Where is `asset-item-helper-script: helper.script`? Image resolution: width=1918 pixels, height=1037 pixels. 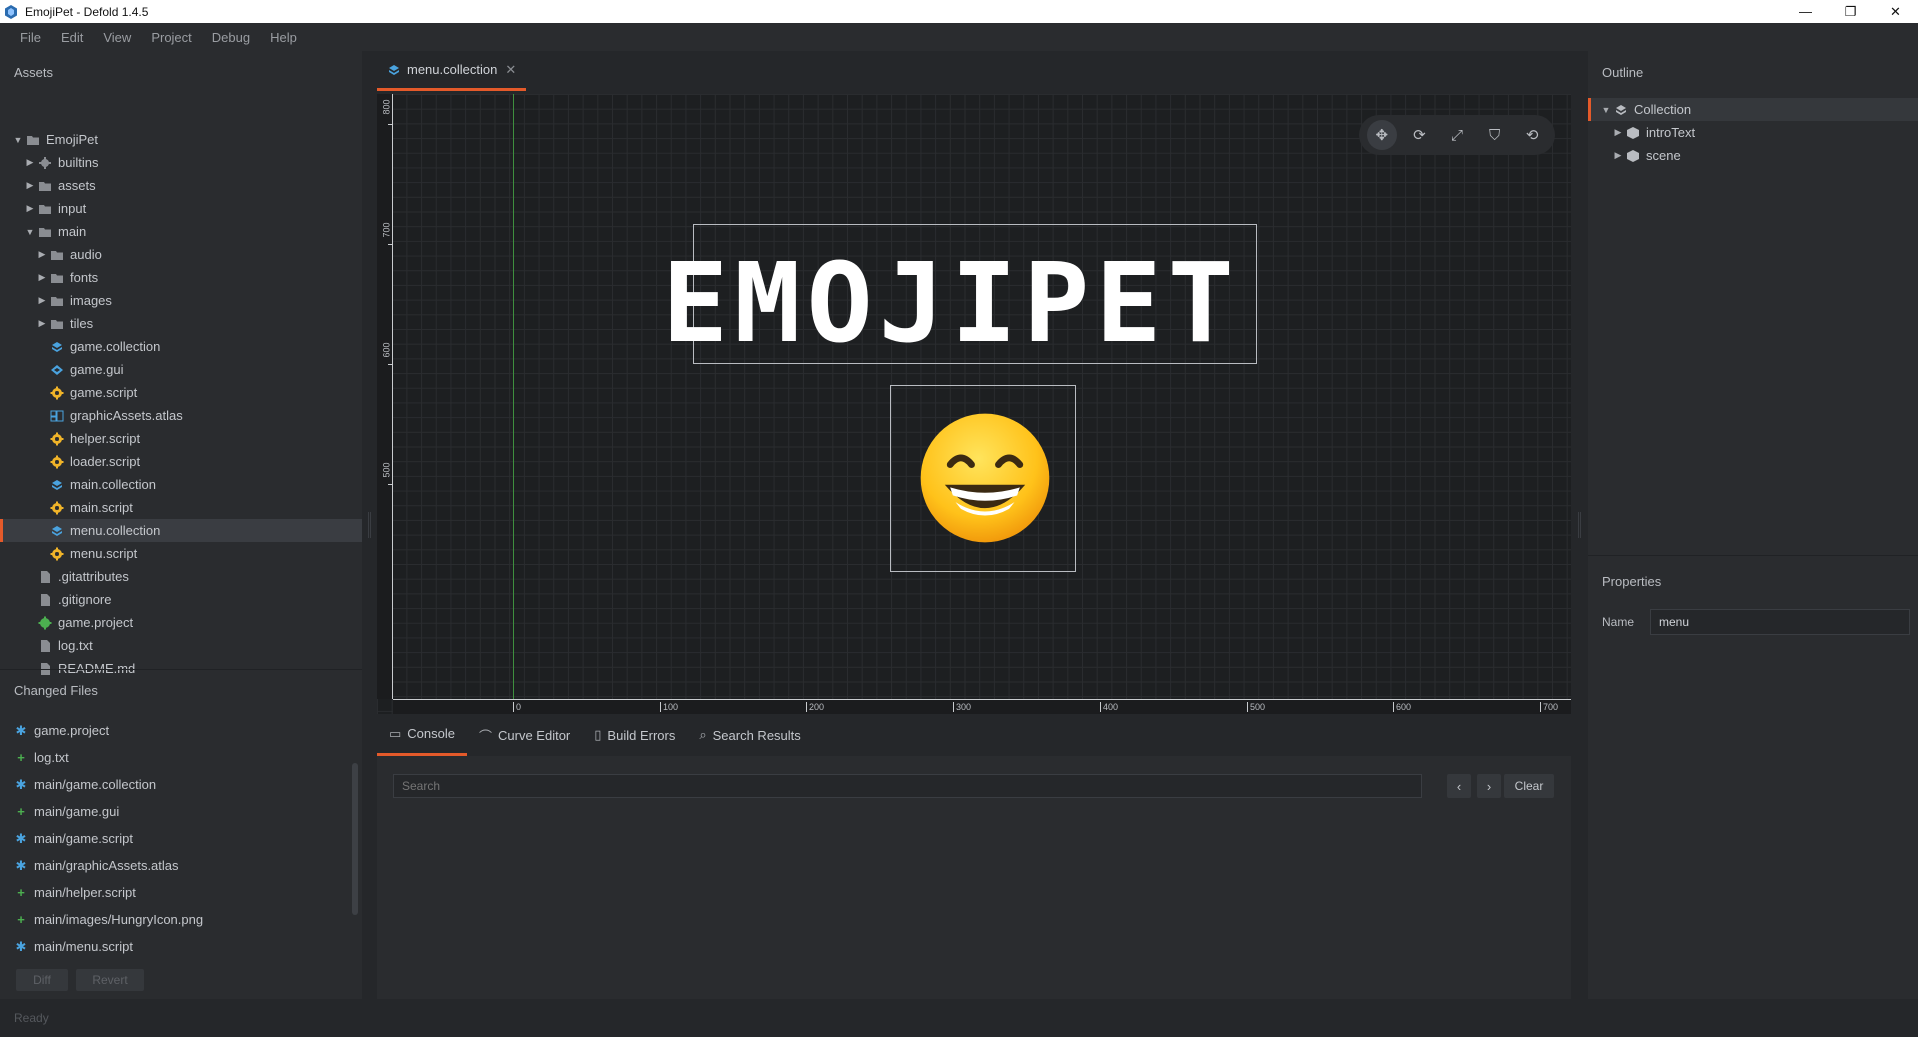
asset-item-helper-script: helper.script is located at coordinates (181, 438).